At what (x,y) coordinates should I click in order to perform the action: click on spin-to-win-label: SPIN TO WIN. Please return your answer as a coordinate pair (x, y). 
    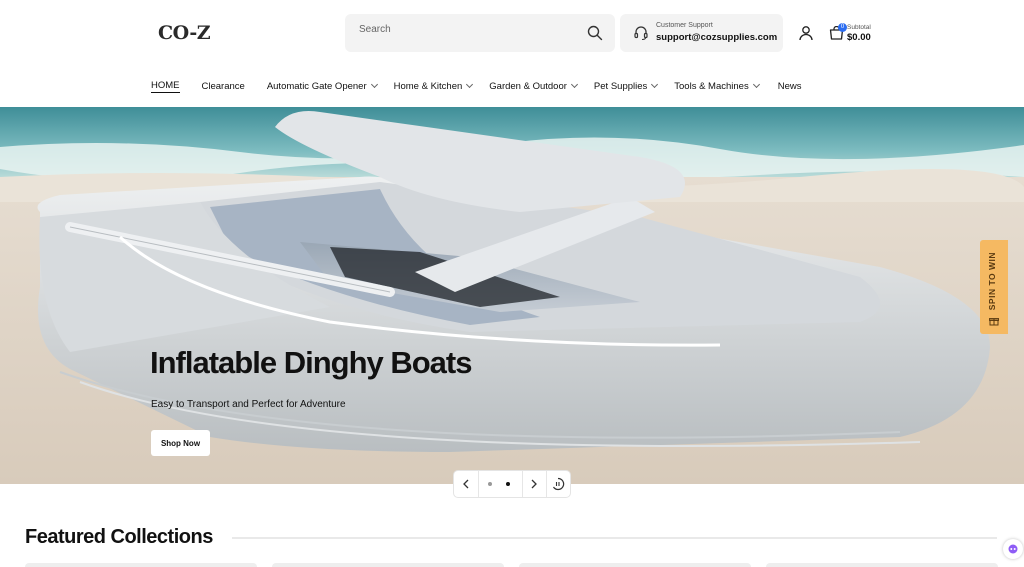
    Looking at the image, I should click on (992, 281).